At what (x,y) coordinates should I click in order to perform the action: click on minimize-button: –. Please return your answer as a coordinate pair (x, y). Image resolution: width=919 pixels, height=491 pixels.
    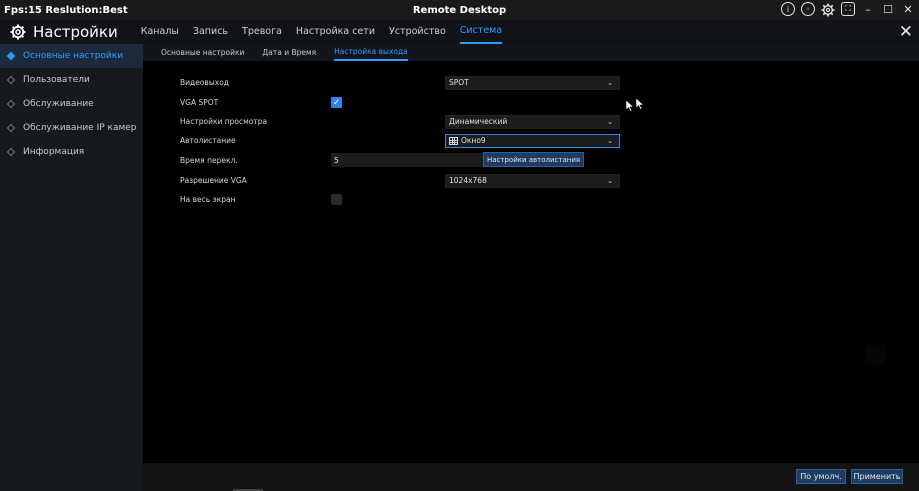
    Looking at the image, I should click on (868, 9).